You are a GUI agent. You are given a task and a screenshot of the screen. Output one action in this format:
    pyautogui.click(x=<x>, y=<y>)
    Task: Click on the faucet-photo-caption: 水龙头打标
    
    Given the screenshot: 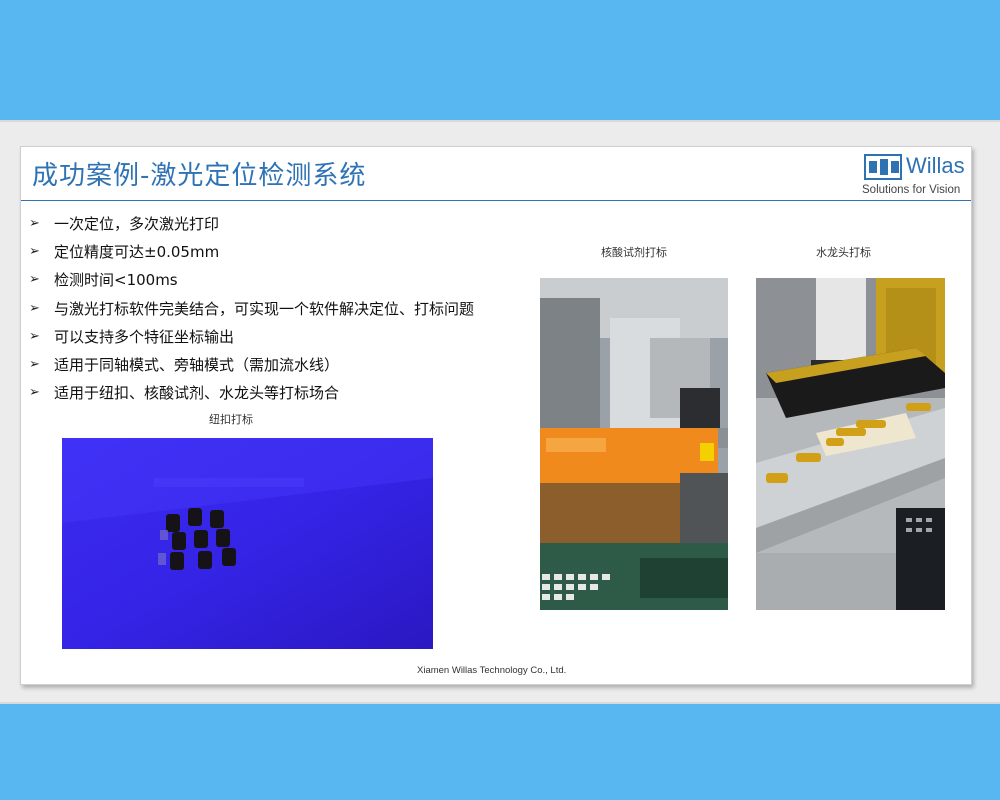 What is the action you would take?
    pyautogui.click(x=843, y=252)
    